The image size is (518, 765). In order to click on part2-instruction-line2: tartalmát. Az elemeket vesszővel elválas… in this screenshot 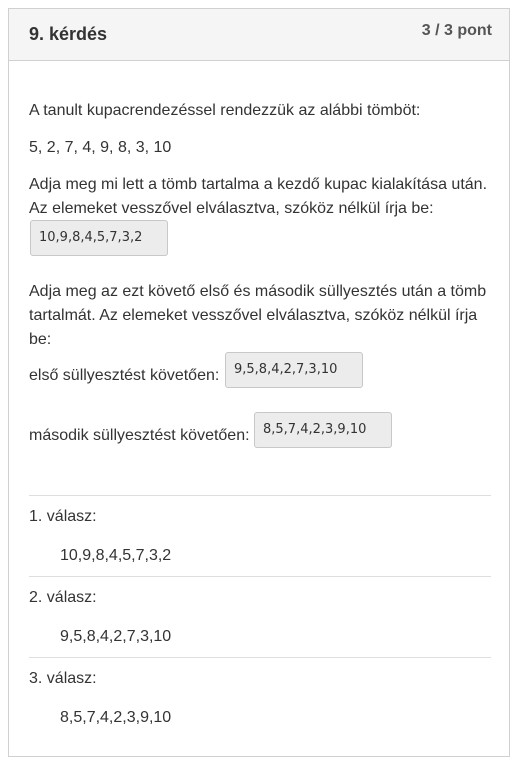, I will do `click(253, 315)`.